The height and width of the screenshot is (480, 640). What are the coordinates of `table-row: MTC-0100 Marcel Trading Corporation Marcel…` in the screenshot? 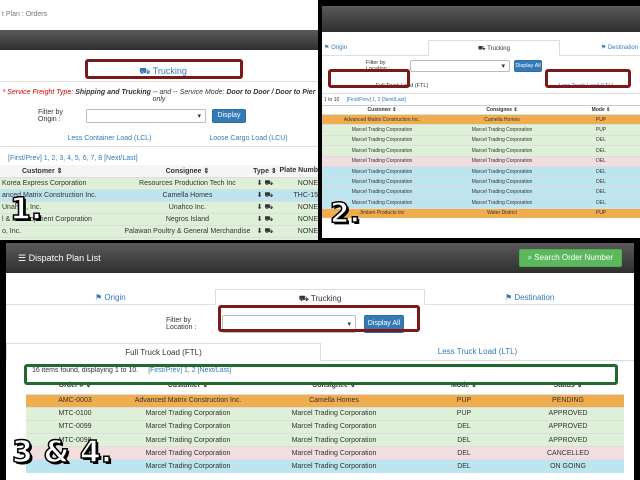 It's located at (325, 414).